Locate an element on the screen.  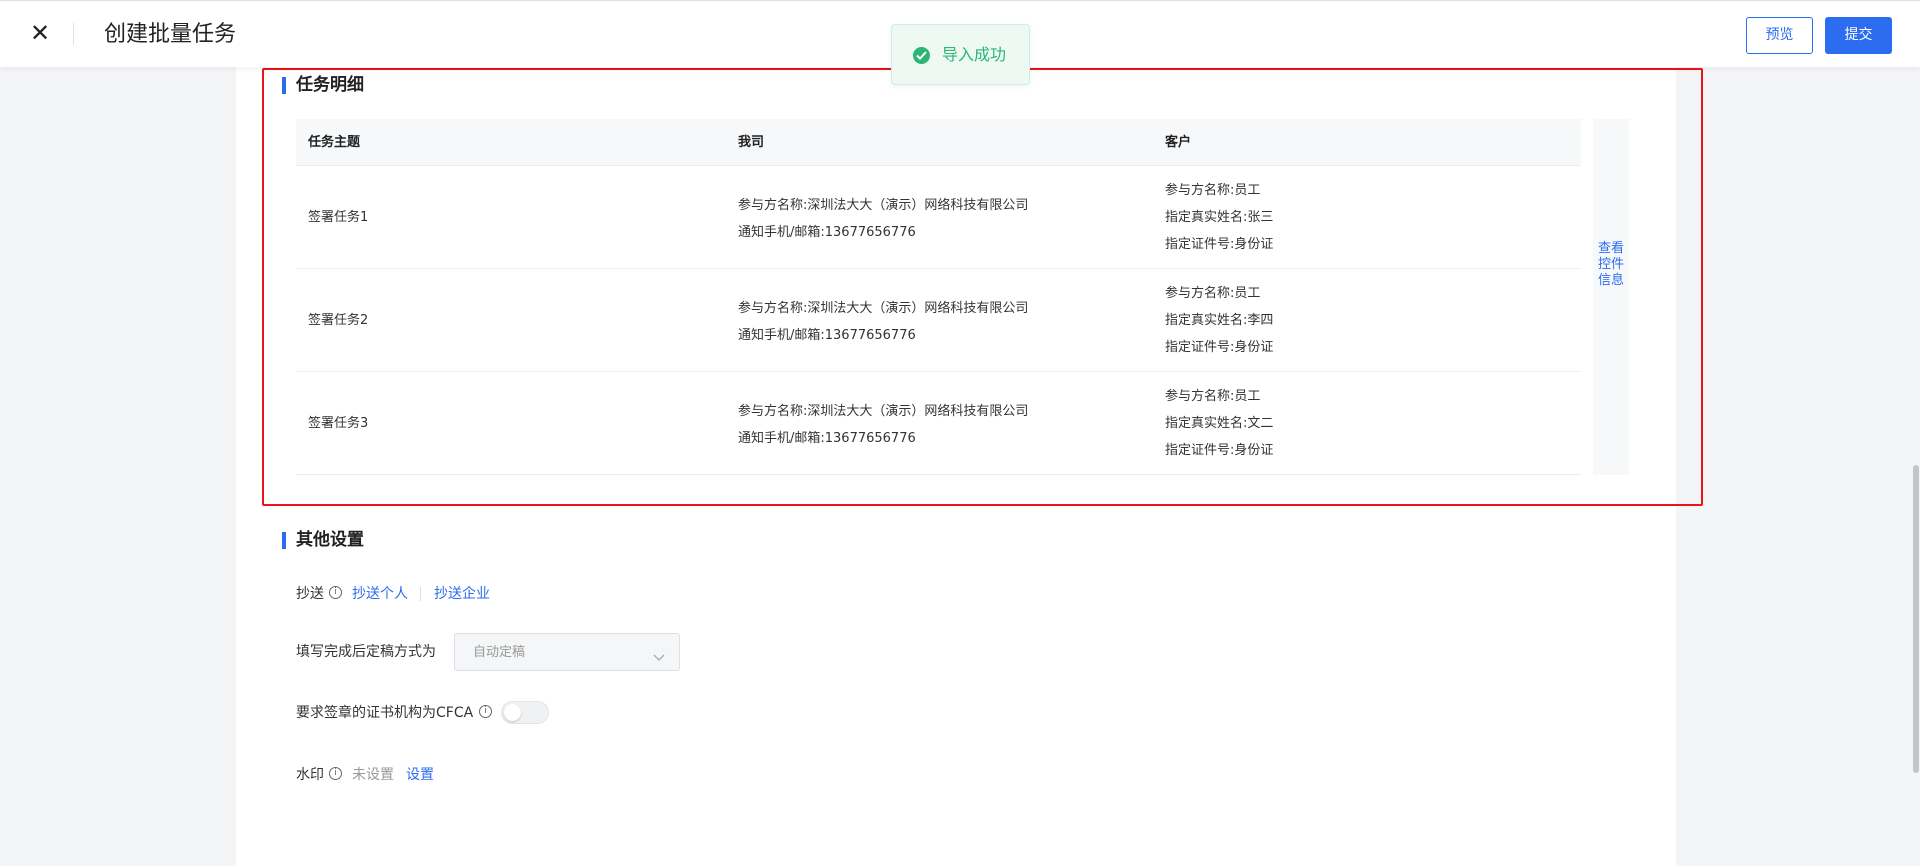
task-subject: 签署任务2 is located at coordinates (338, 320).